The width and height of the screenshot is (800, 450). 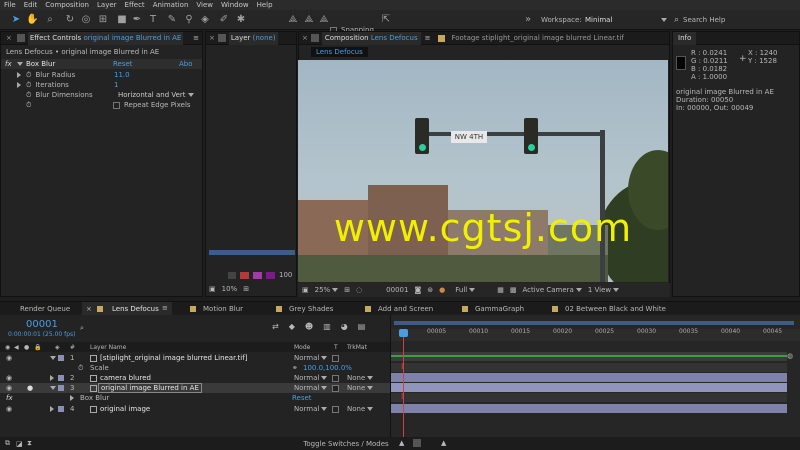 What do you see at coordinates (45, 309) in the screenshot?
I see `tab-render-queue: Render Queue` at bounding box center [45, 309].